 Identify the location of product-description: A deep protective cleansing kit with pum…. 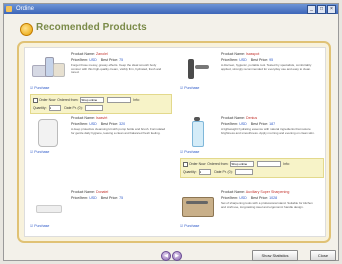
(118, 131).